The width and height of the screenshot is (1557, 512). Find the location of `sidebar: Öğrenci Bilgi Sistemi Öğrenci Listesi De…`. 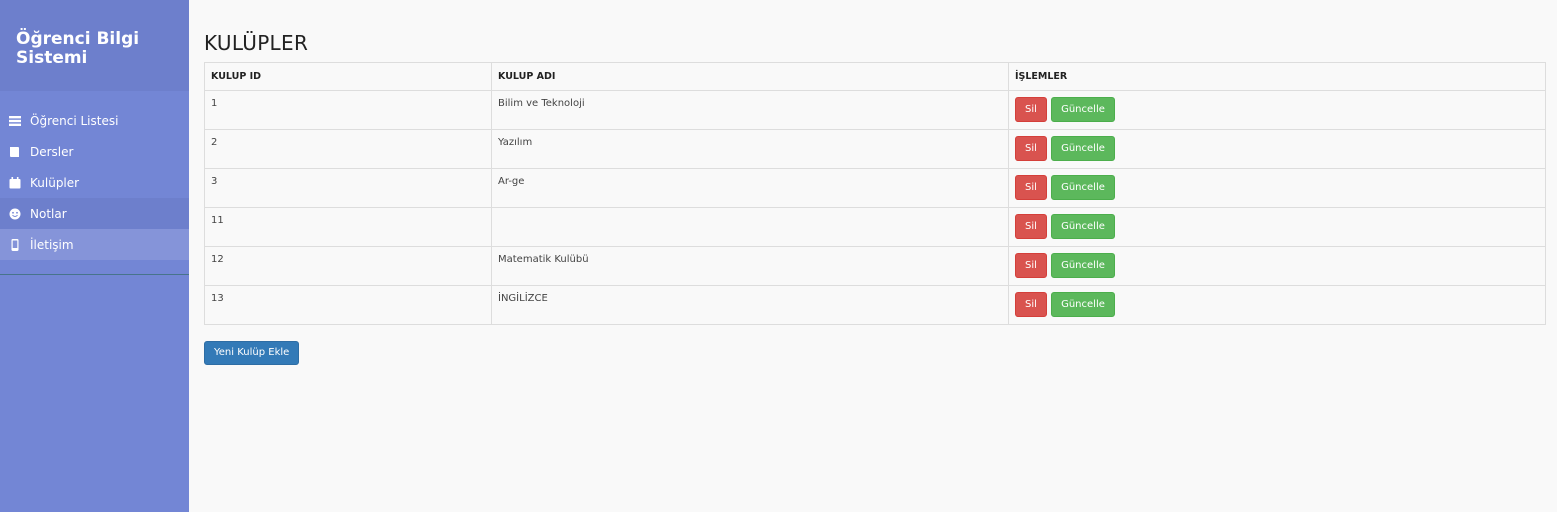

sidebar: Öğrenci Bilgi Sistemi Öğrenci Listesi De… is located at coordinates (94, 256).